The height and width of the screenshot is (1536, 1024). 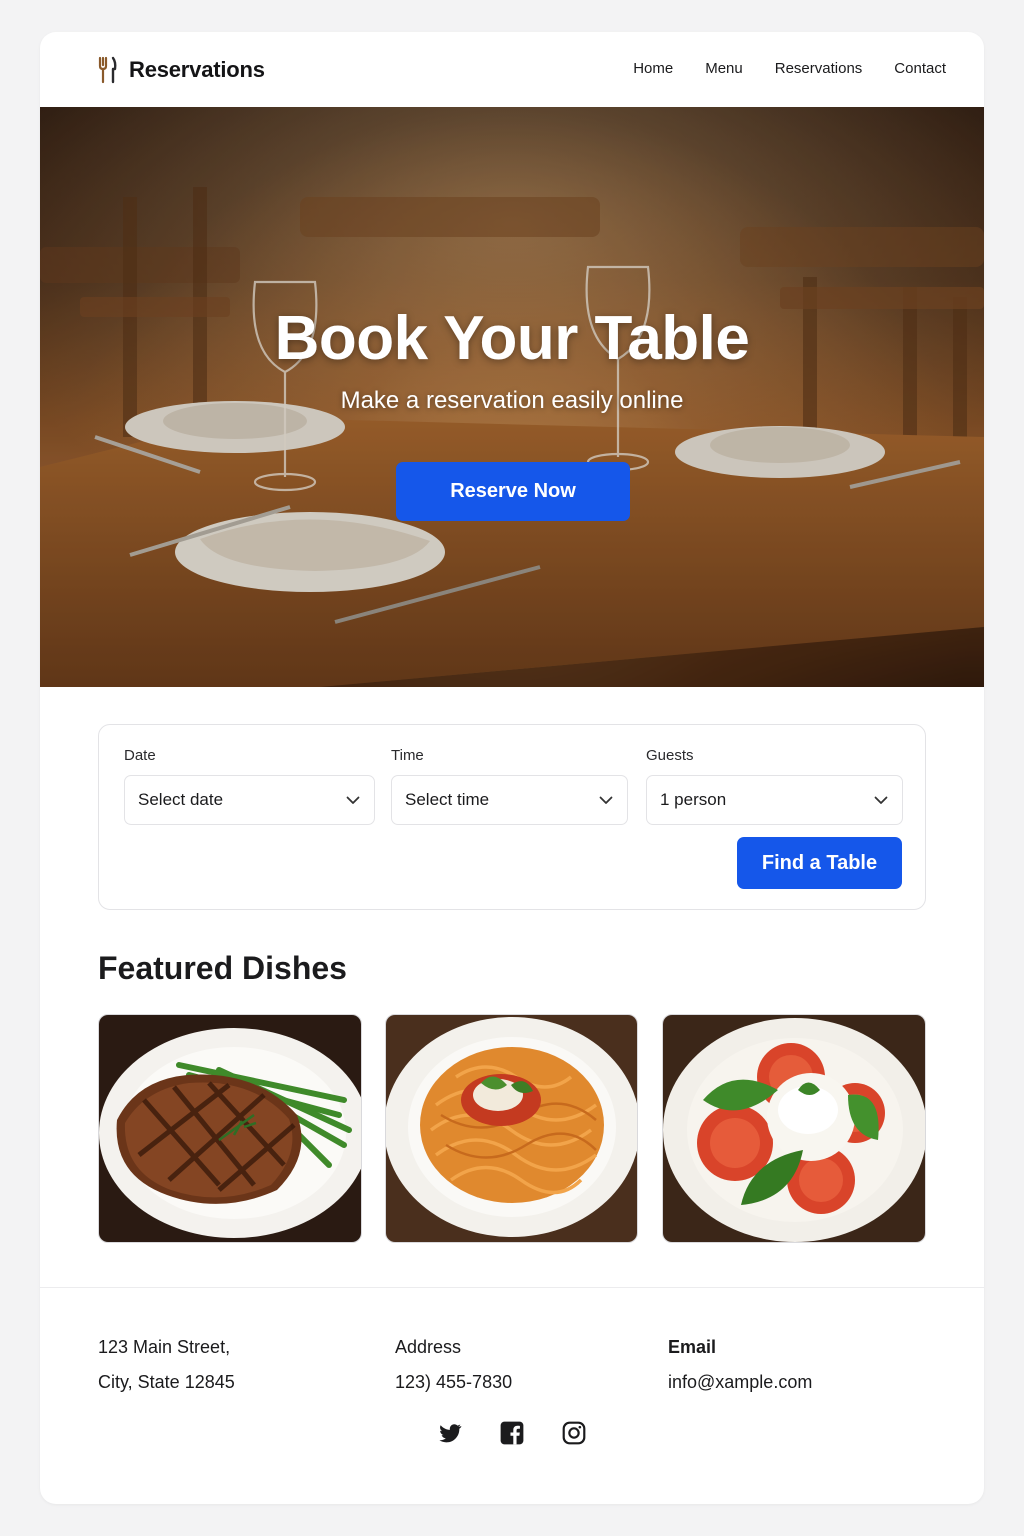 I want to click on dish-card-pasta, so click(x=511, y=1128).